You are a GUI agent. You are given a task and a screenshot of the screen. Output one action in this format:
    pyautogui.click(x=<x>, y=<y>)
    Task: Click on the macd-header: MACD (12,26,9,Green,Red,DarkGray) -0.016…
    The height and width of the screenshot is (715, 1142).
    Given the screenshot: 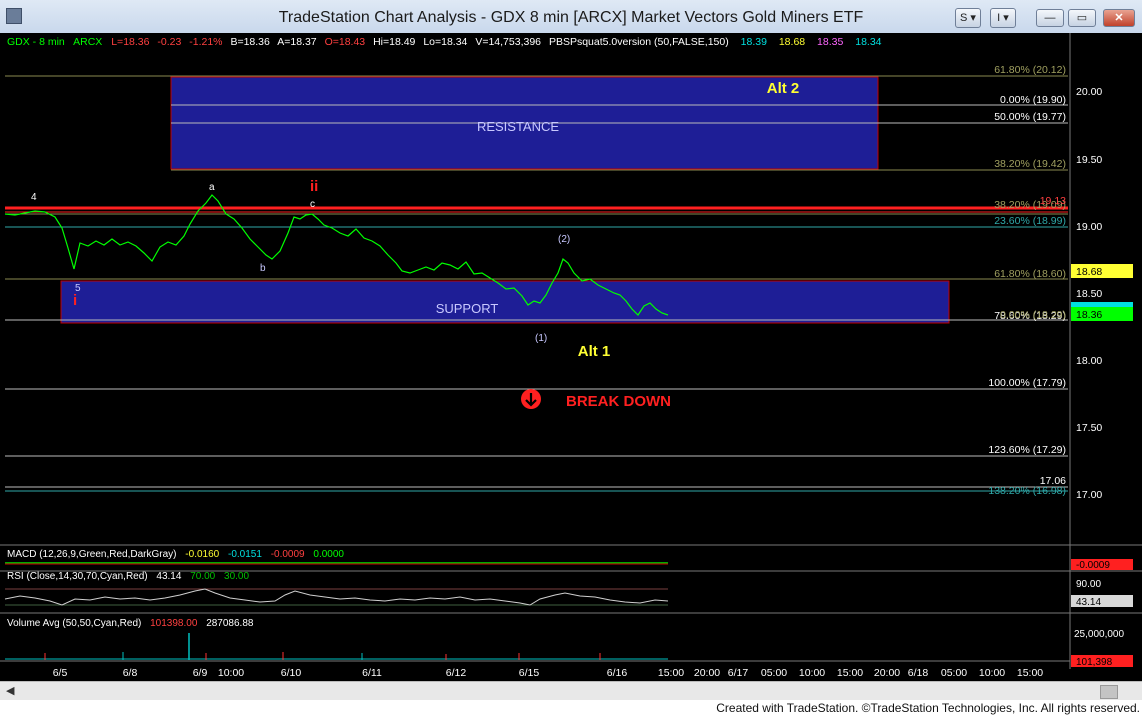 What is the action you would take?
    pyautogui.click(x=175, y=554)
    